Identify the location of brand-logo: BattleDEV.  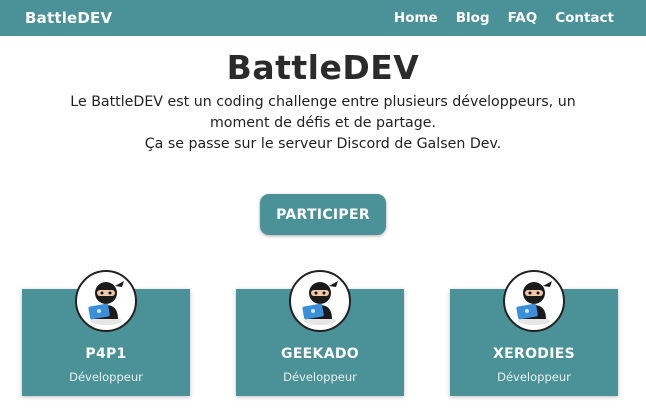
(68, 18).